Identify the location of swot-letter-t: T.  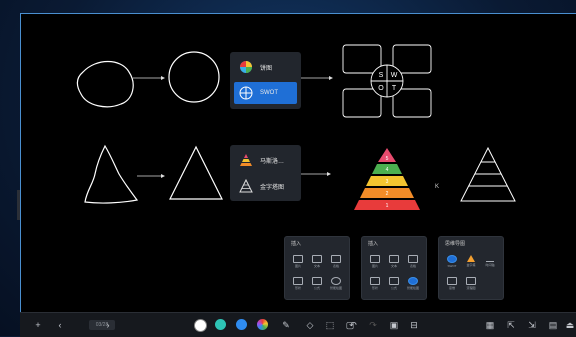
(394, 88).